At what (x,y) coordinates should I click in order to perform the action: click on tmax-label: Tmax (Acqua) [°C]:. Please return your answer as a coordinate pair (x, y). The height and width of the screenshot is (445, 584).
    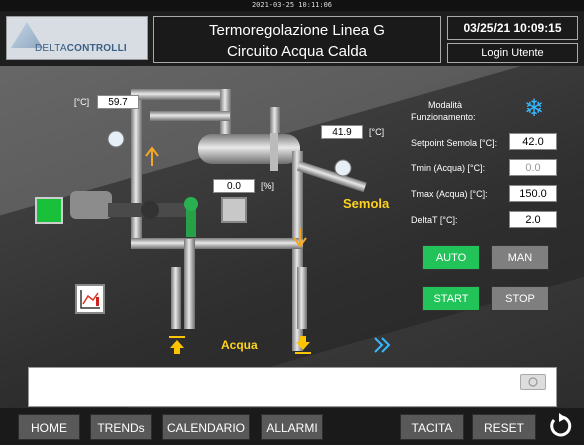
    Looking at the image, I should click on (449, 194).